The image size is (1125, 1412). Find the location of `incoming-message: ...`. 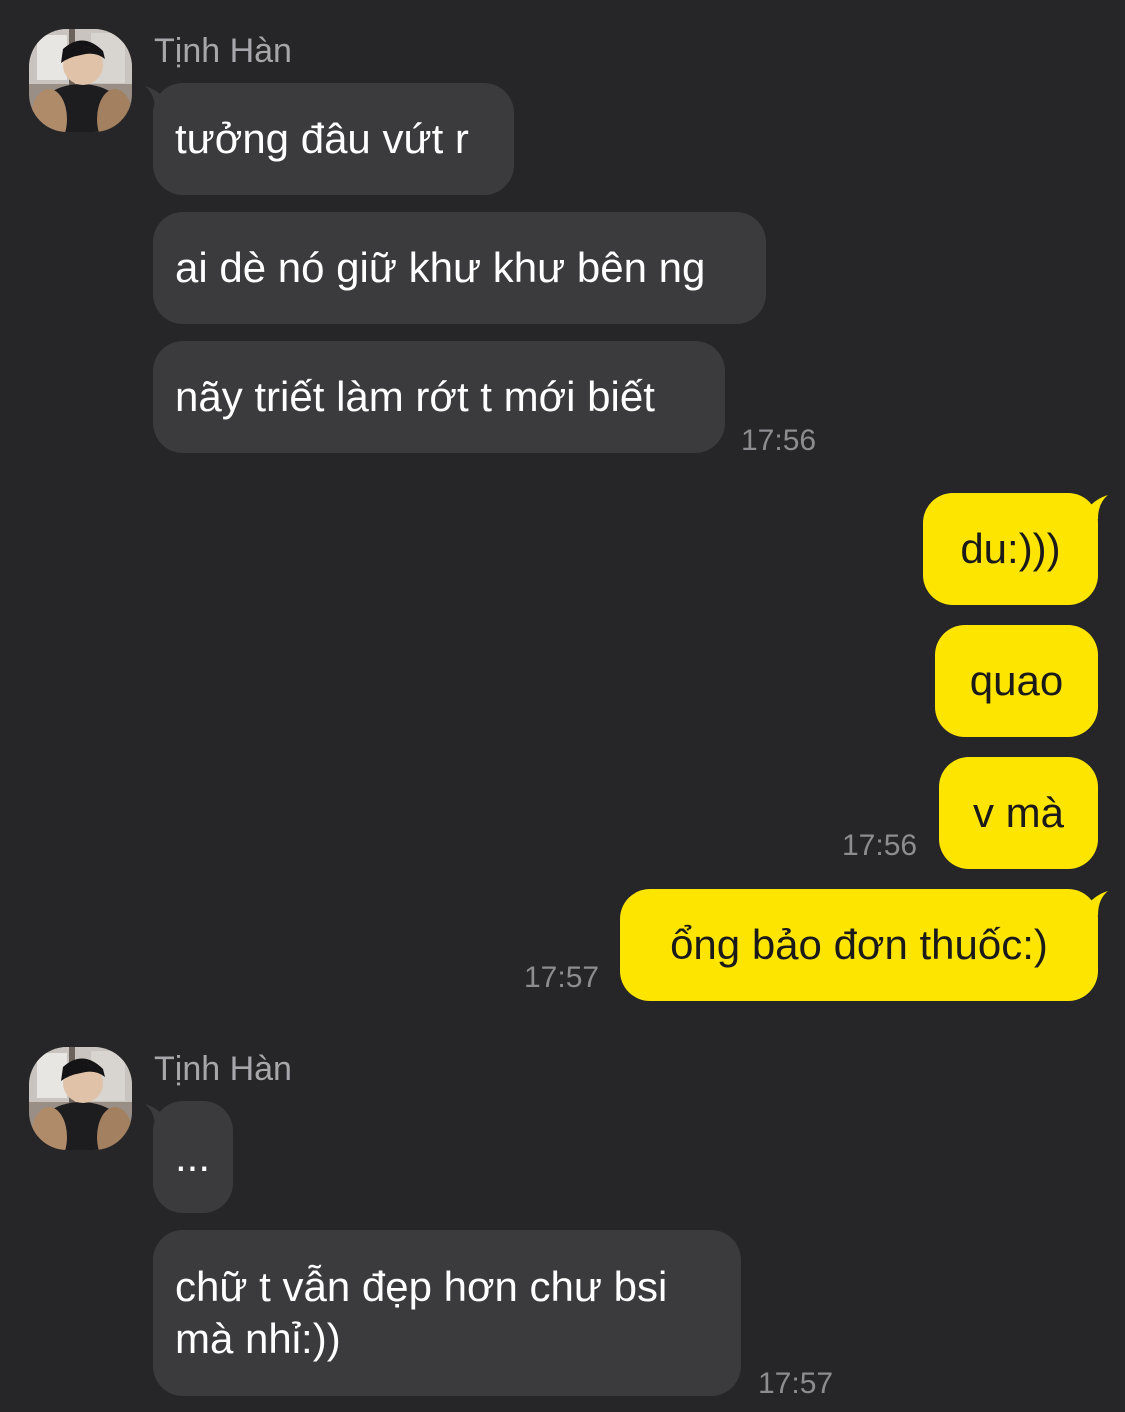

incoming-message: ... is located at coordinates (193, 1157).